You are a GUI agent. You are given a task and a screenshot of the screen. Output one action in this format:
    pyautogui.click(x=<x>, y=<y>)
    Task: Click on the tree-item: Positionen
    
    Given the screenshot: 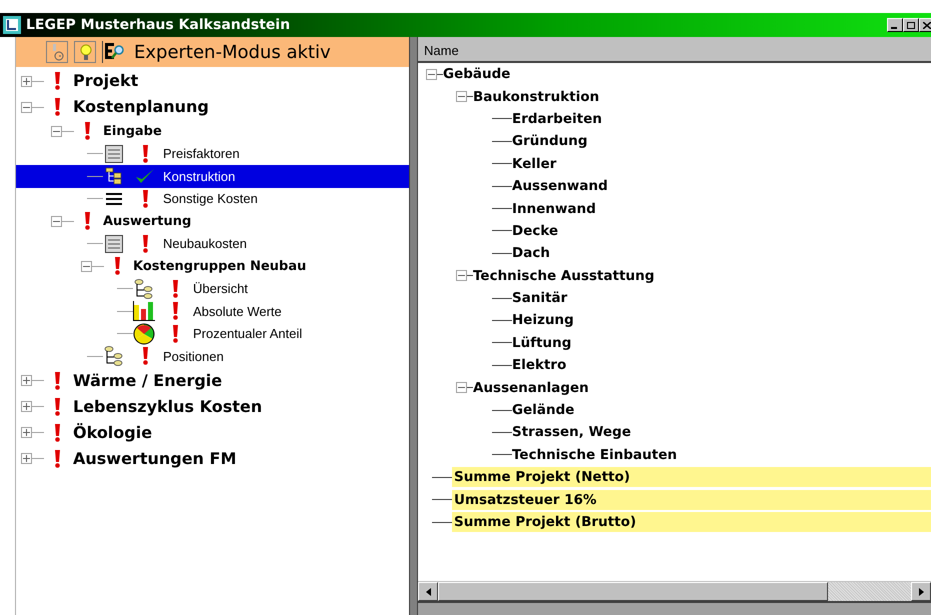 What is the action you would take?
    pyautogui.click(x=212, y=356)
    